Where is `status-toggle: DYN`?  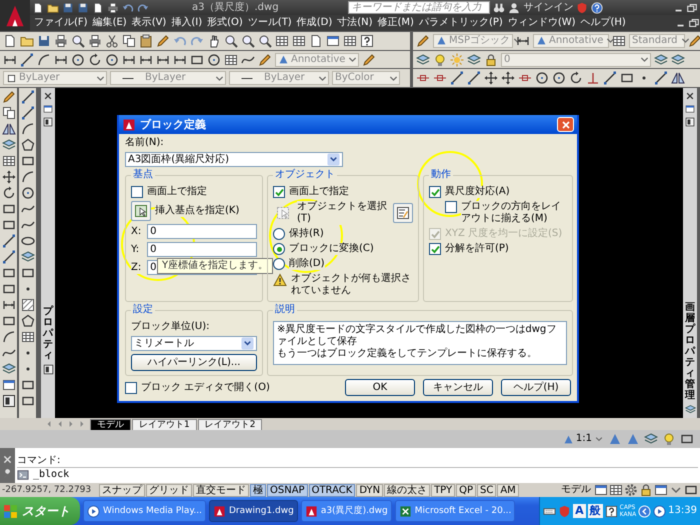
status-toggle: DYN is located at coordinates (370, 490).